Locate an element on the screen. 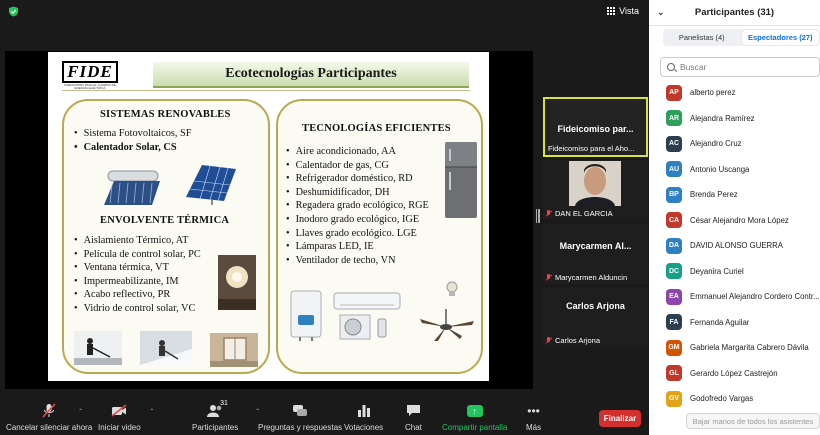 Image resolution: width=820 pixels, height=435 pixels. search-input: Buscar is located at coordinates (693, 67).